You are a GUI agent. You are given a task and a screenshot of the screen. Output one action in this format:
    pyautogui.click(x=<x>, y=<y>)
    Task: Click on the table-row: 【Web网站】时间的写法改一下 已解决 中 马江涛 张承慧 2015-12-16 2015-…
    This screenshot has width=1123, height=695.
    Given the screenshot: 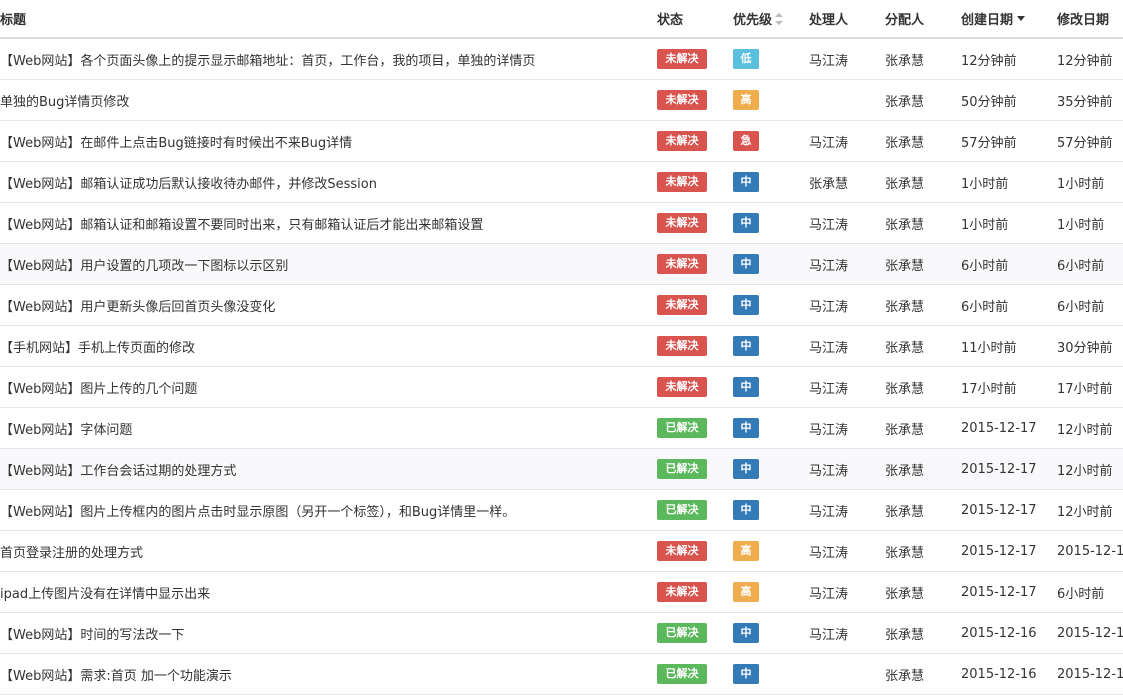 What is the action you would take?
    pyautogui.click(x=561, y=633)
    